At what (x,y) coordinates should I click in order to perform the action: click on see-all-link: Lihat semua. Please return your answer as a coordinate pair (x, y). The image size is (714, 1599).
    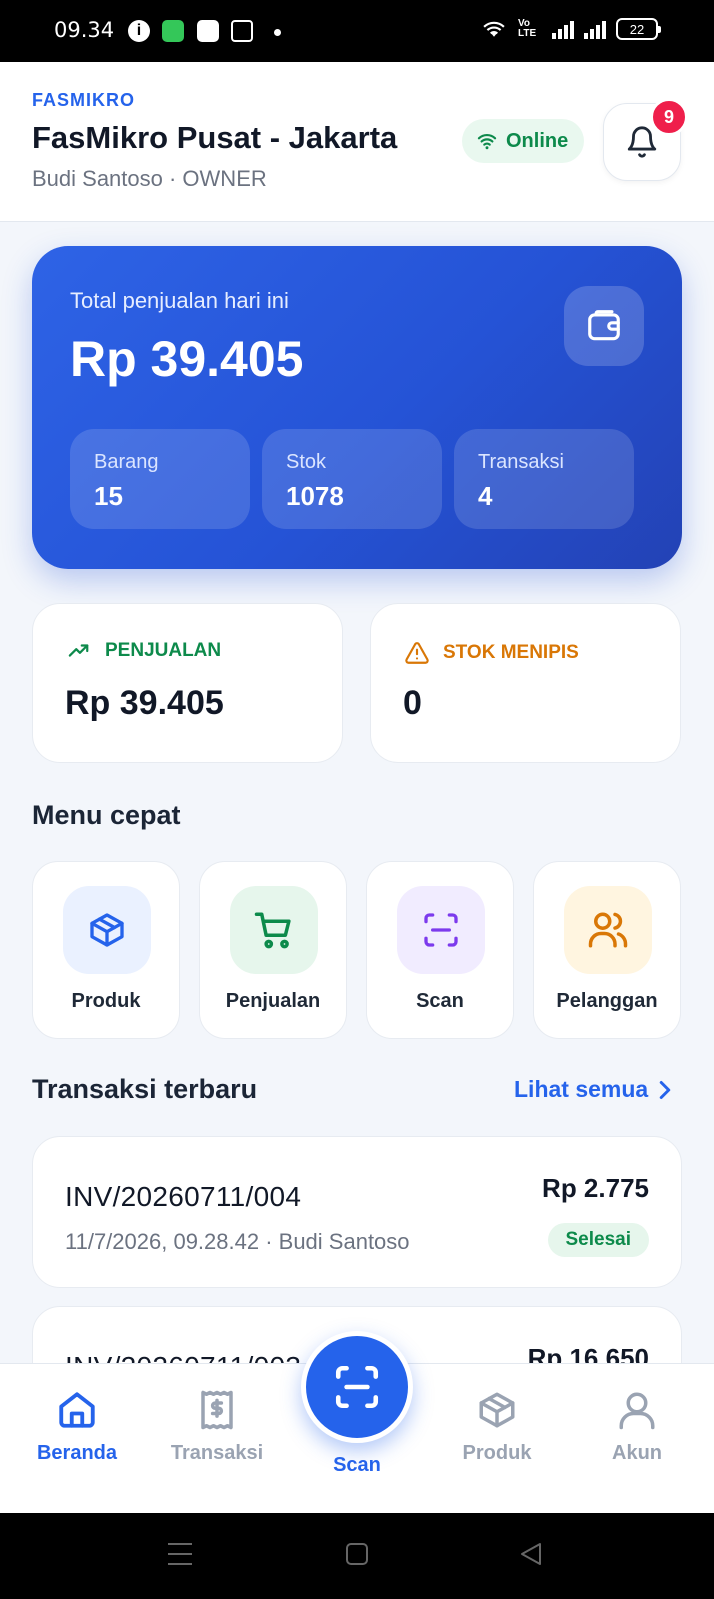
    Looking at the image, I should click on (593, 1089).